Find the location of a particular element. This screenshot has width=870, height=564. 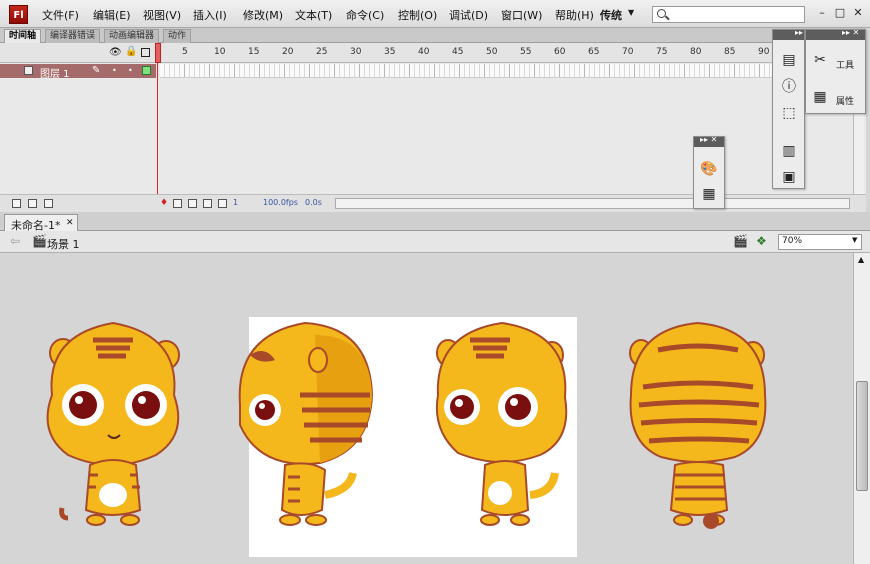

menu-edit: 编辑(E) is located at coordinates (112, 15).